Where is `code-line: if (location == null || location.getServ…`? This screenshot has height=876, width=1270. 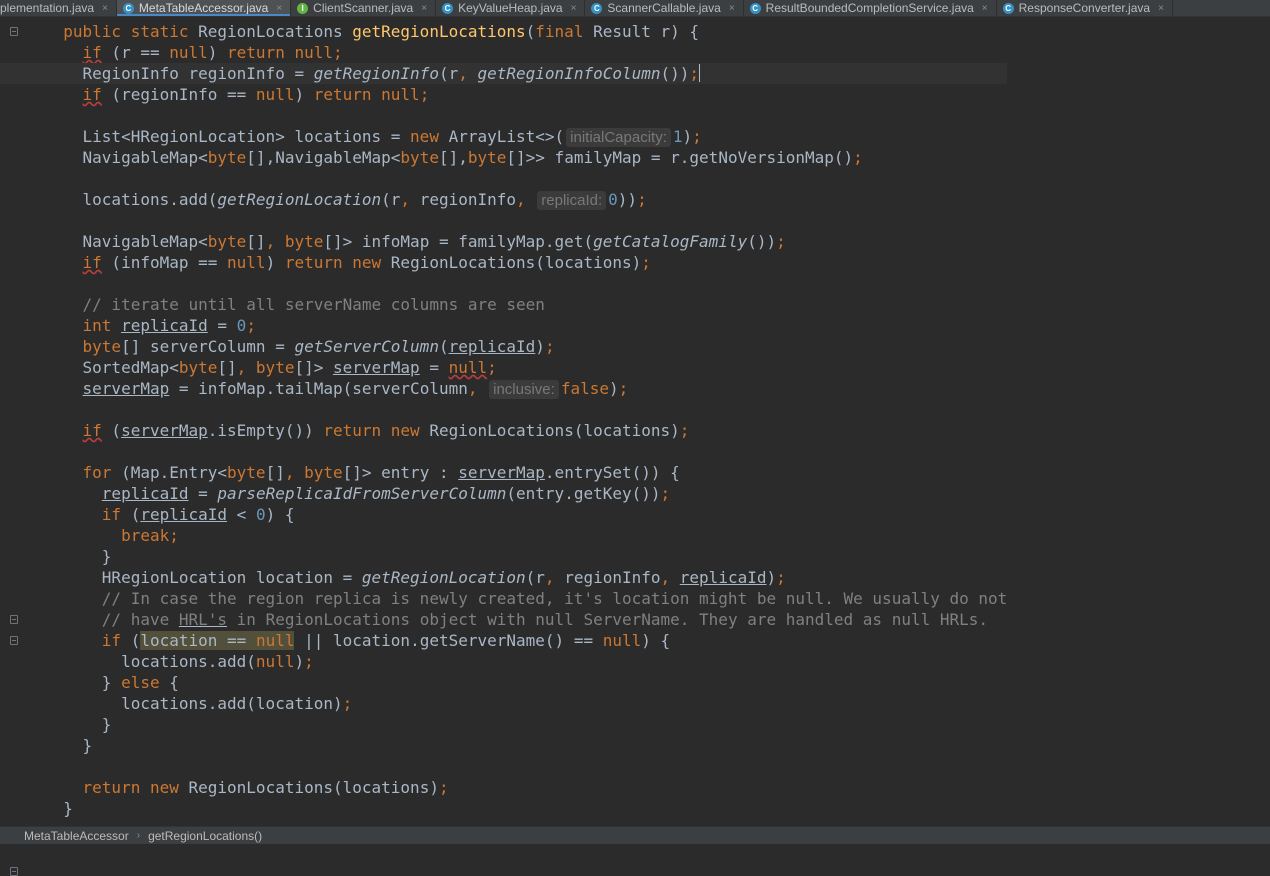
code-line: if (location == null || location.getServ… is located at coordinates (525, 640).